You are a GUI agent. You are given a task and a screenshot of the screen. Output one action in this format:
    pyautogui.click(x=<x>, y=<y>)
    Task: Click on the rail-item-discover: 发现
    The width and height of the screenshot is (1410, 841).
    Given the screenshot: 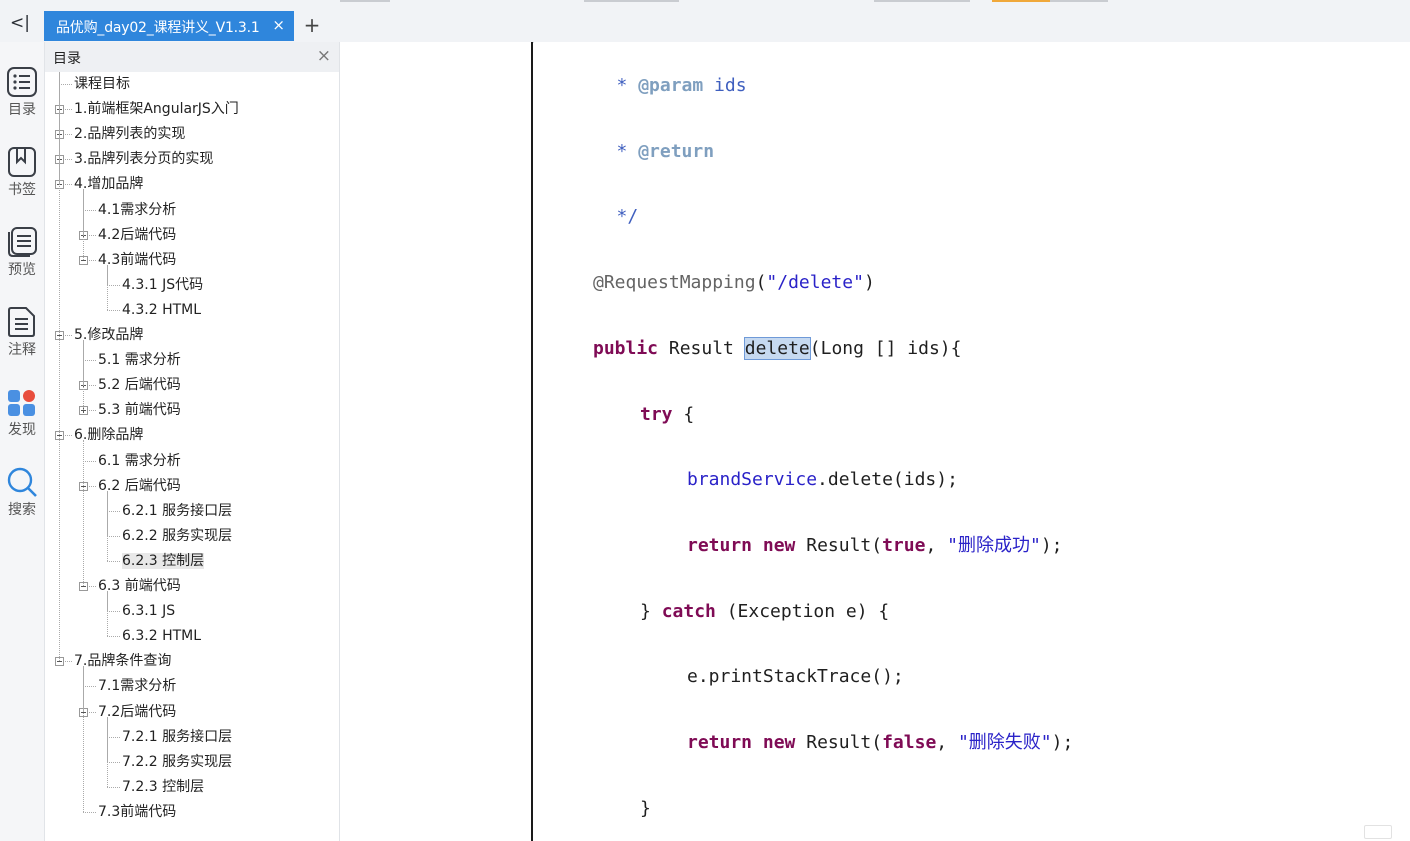 What is the action you would take?
    pyautogui.click(x=22, y=417)
    